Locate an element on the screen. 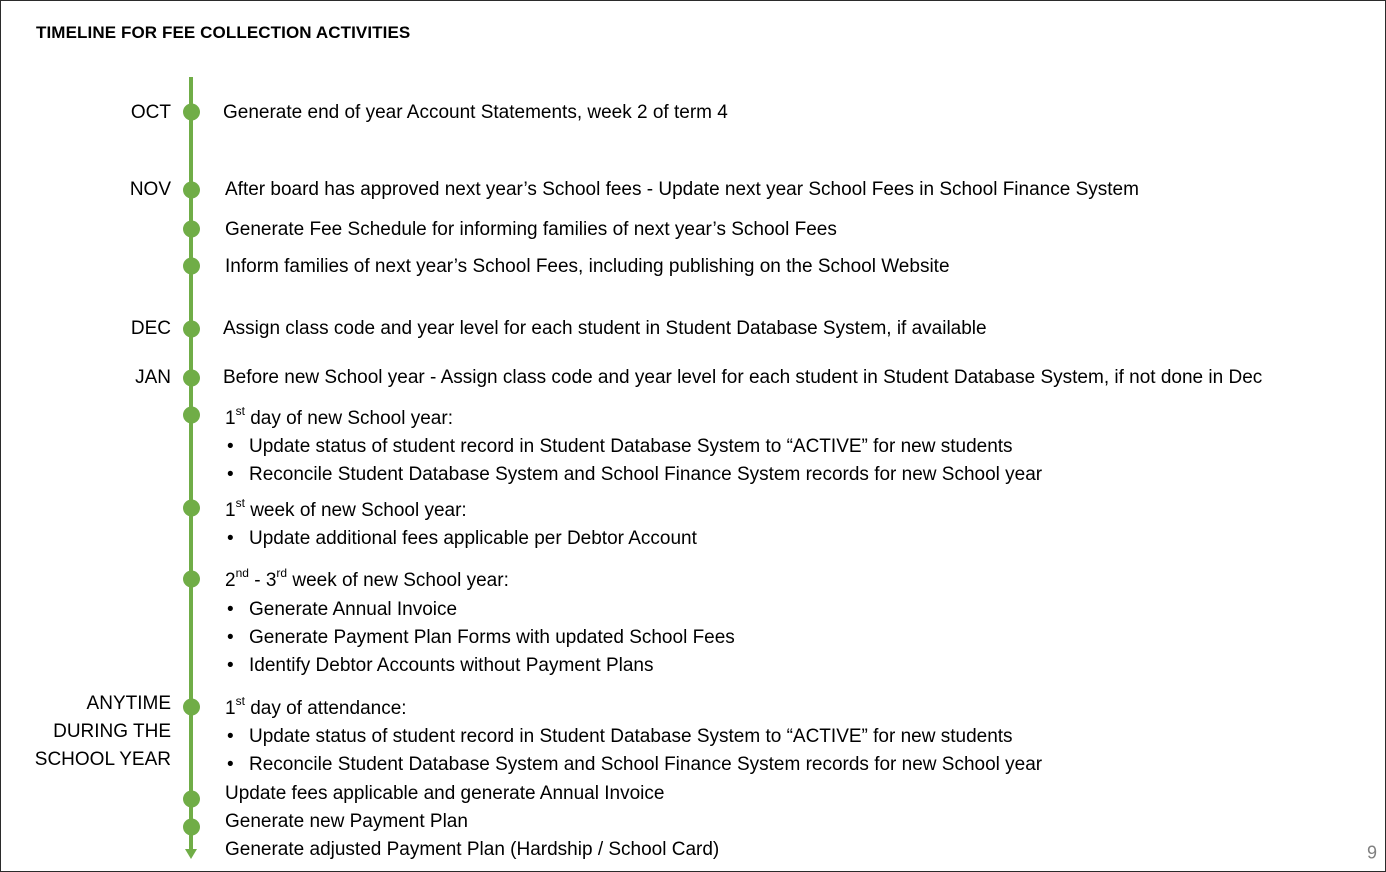 The height and width of the screenshot is (872, 1386). month-label-jan: JAN is located at coordinates (153, 377).